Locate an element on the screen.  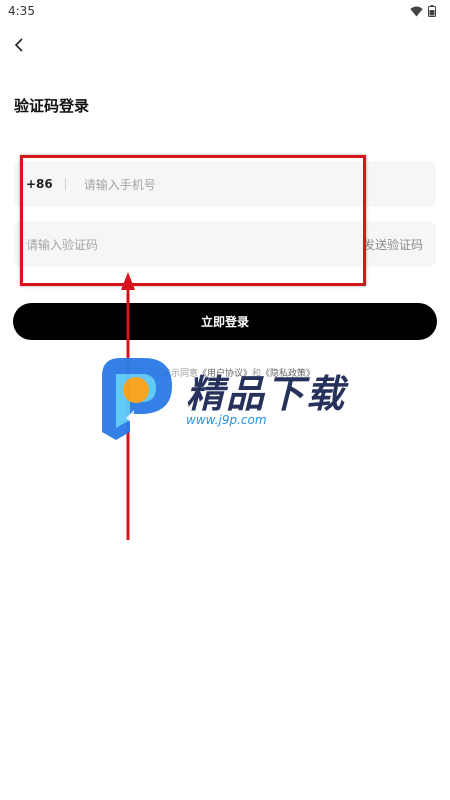
agreement-prefix: 登录即表示同意 is located at coordinates (166, 374).